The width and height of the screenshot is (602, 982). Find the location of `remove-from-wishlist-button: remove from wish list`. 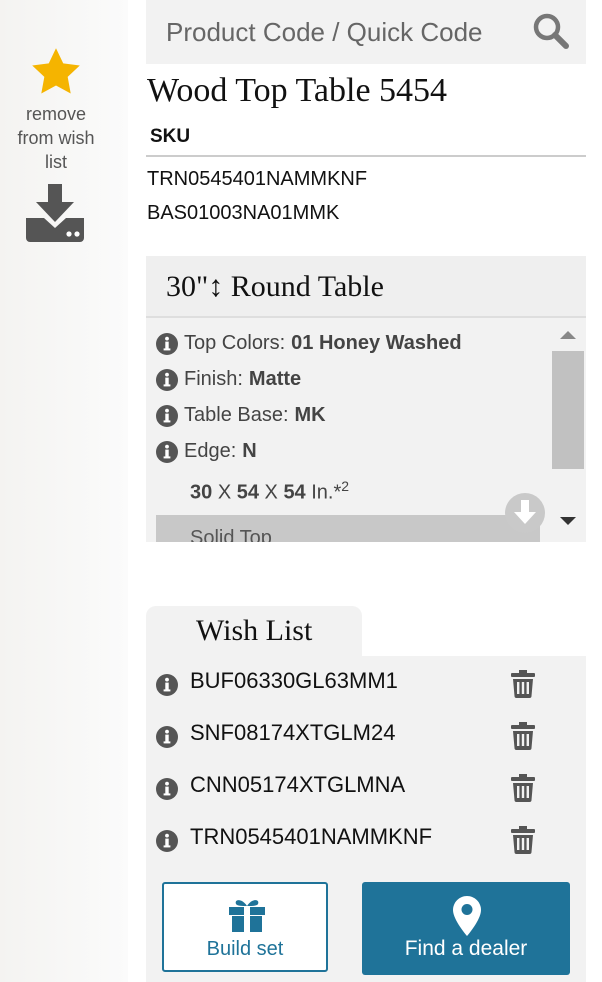

remove-from-wishlist-button: remove from wish list is located at coordinates (56, 109).